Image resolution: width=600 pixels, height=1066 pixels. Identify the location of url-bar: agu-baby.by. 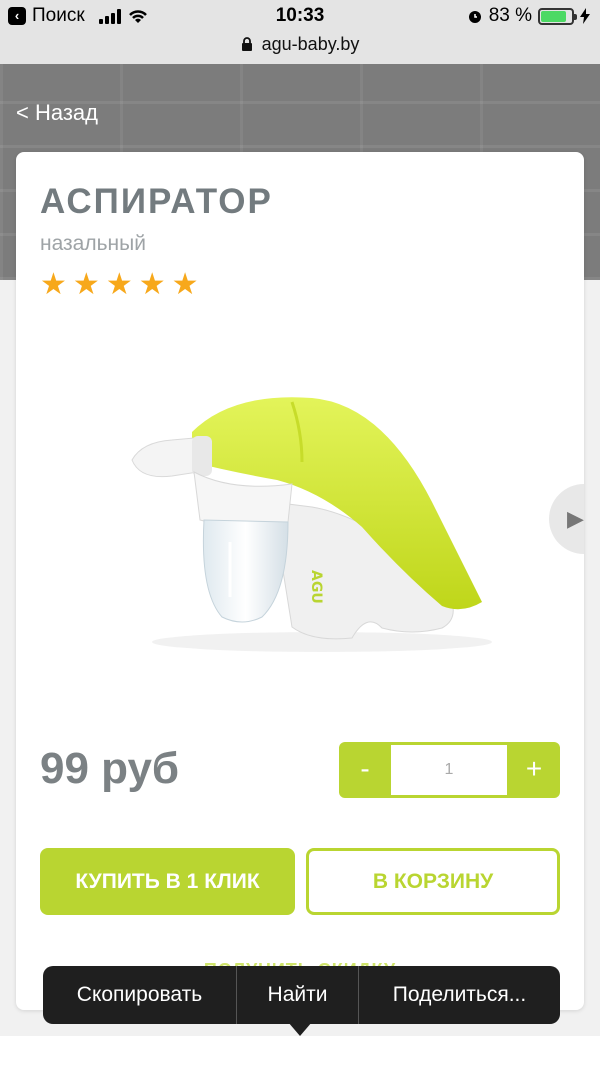
(300, 49).